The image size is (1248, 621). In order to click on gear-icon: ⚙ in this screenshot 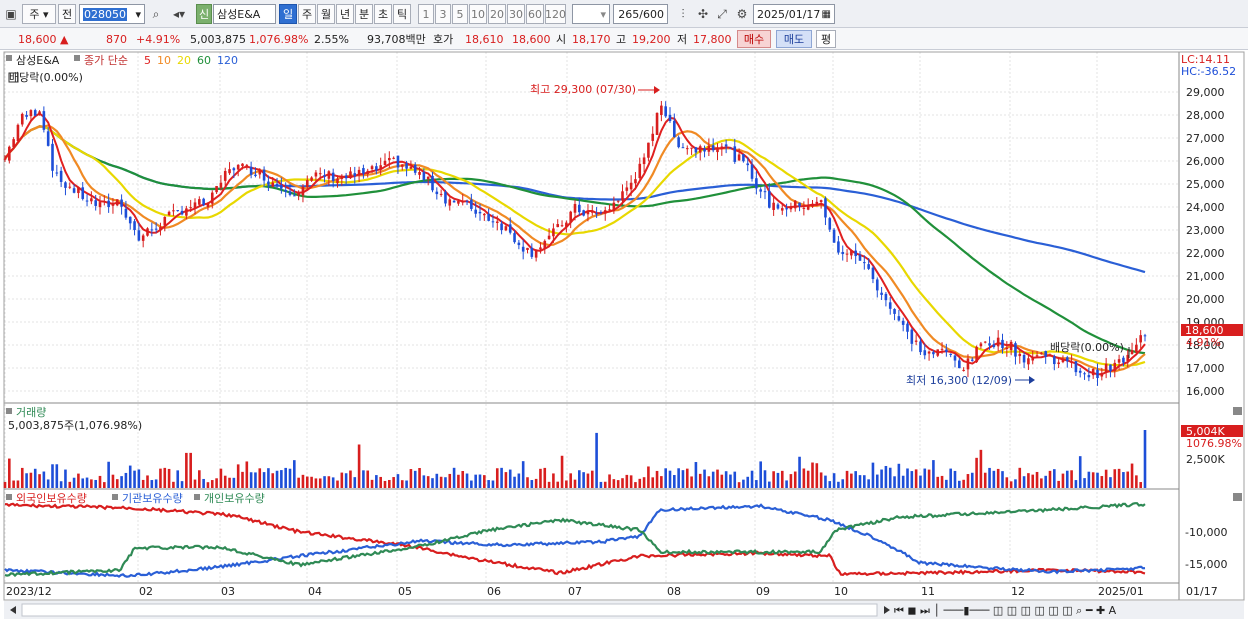, I will do `click(742, 14)`.